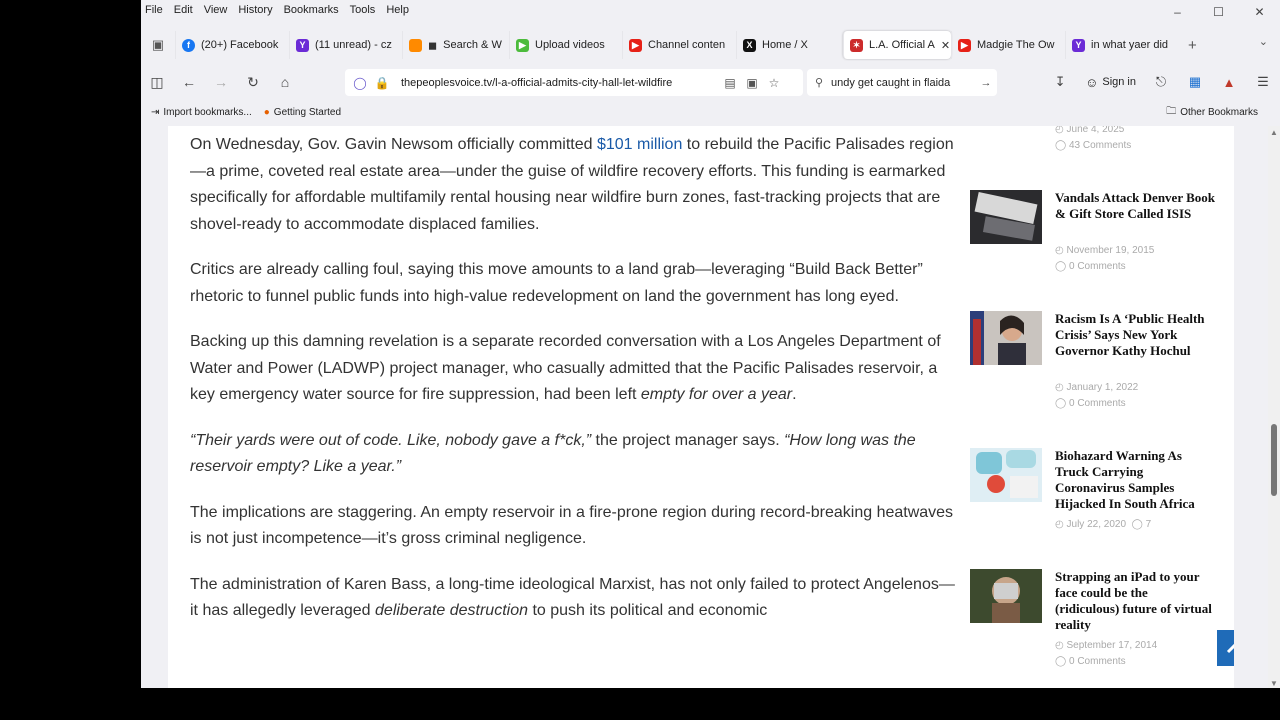 Image resolution: width=1280 pixels, height=720 pixels. Describe the element at coordinates (158, 45) in the screenshot. I see `tab-overview-icon: ▣` at that location.